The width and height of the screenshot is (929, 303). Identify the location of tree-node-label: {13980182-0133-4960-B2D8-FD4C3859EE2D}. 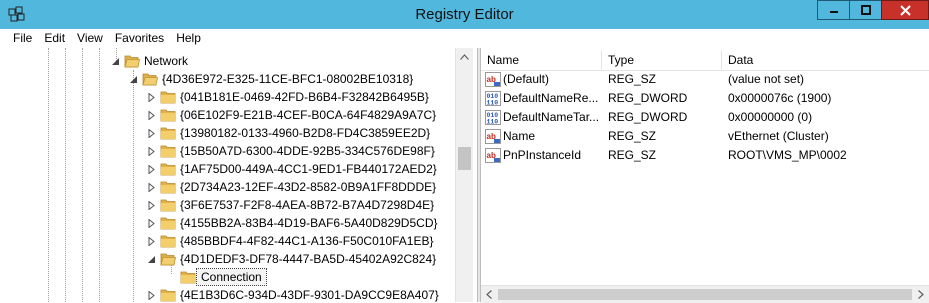
(305, 133).